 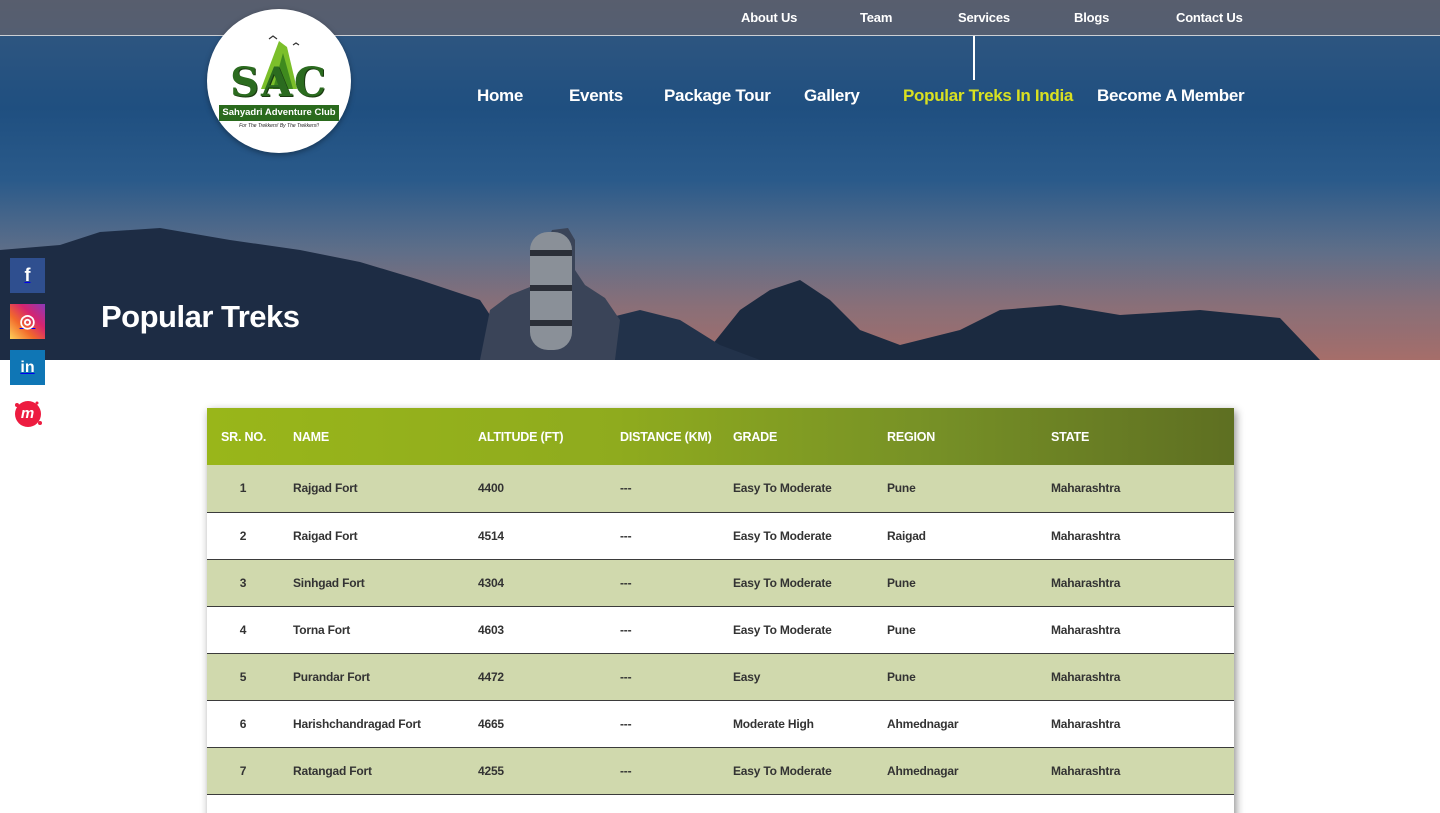 What do you see at coordinates (500, 96) in the screenshot?
I see `nav-home: Home` at bounding box center [500, 96].